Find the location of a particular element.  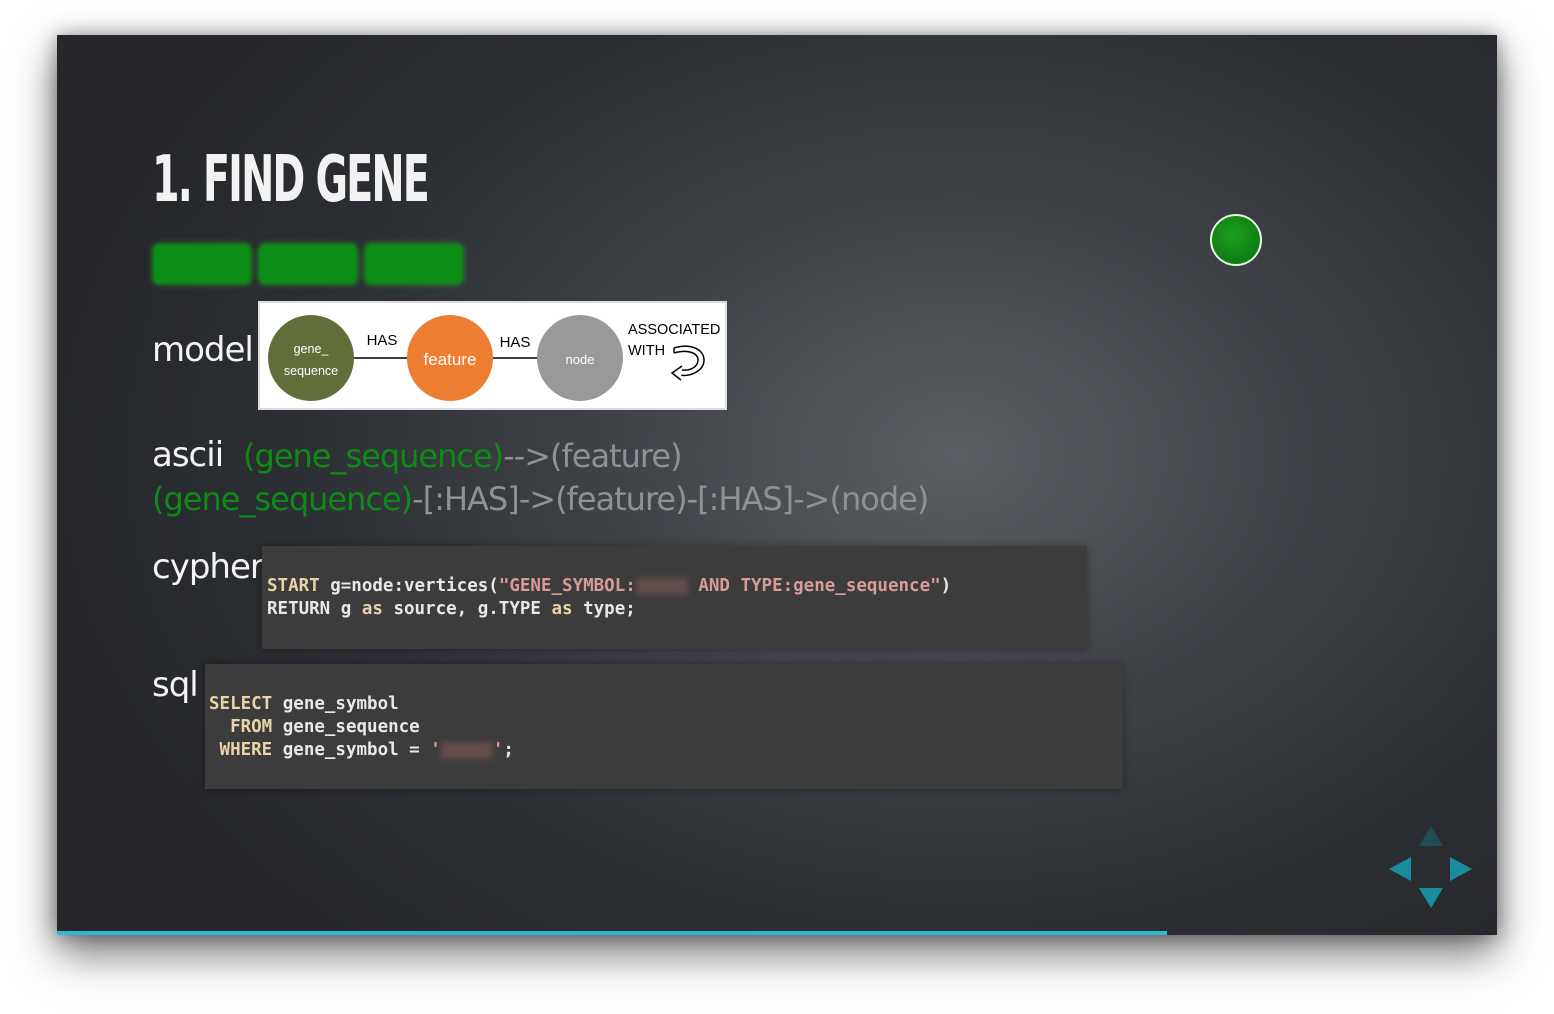

self-loop-label: WITH is located at coordinates (646, 351).